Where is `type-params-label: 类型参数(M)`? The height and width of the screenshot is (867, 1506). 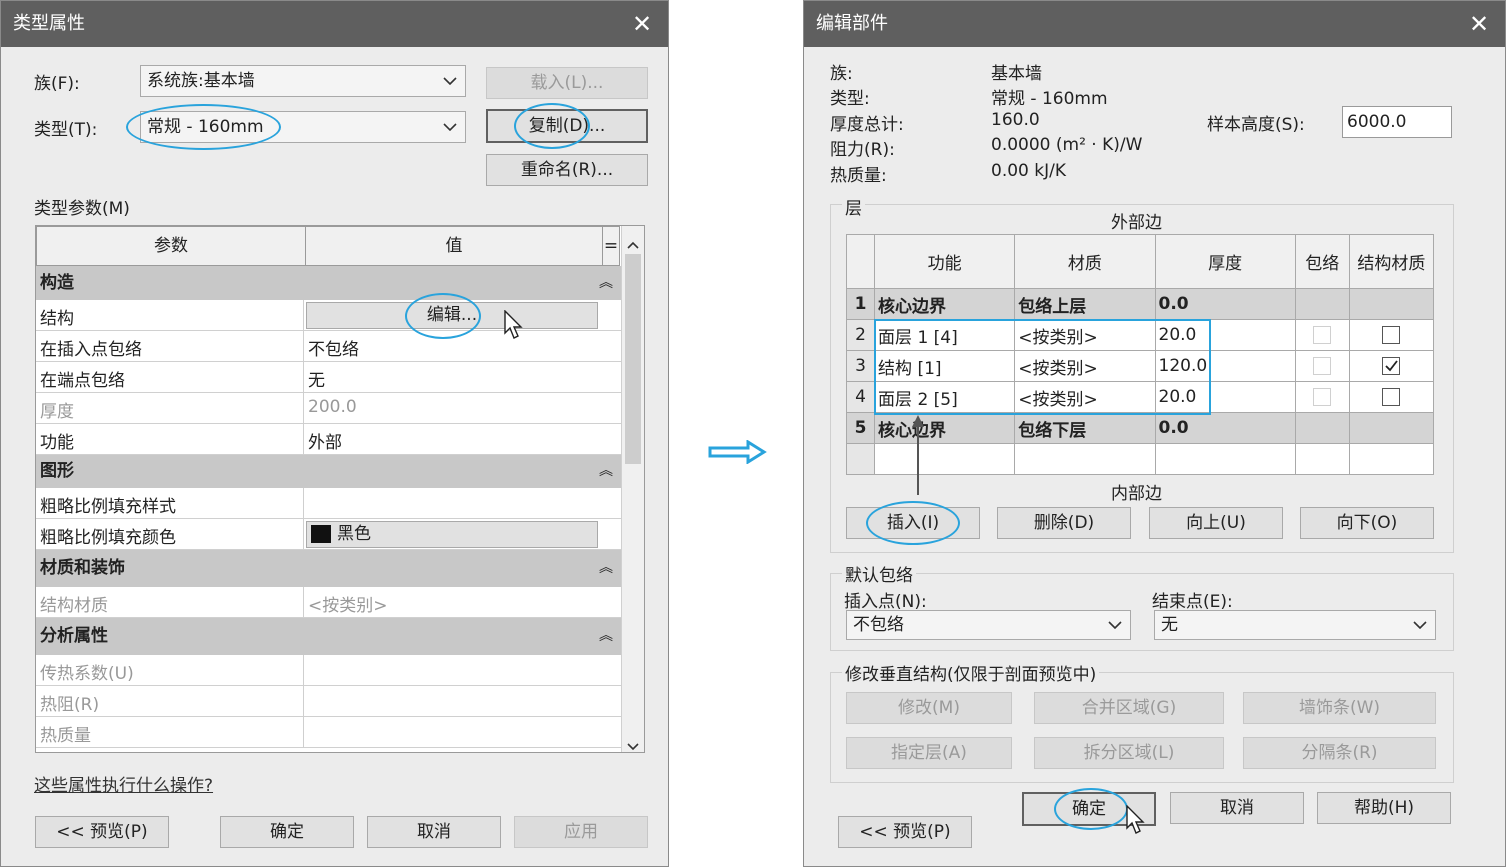 type-params-label: 类型参数(M) is located at coordinates (82, 209).